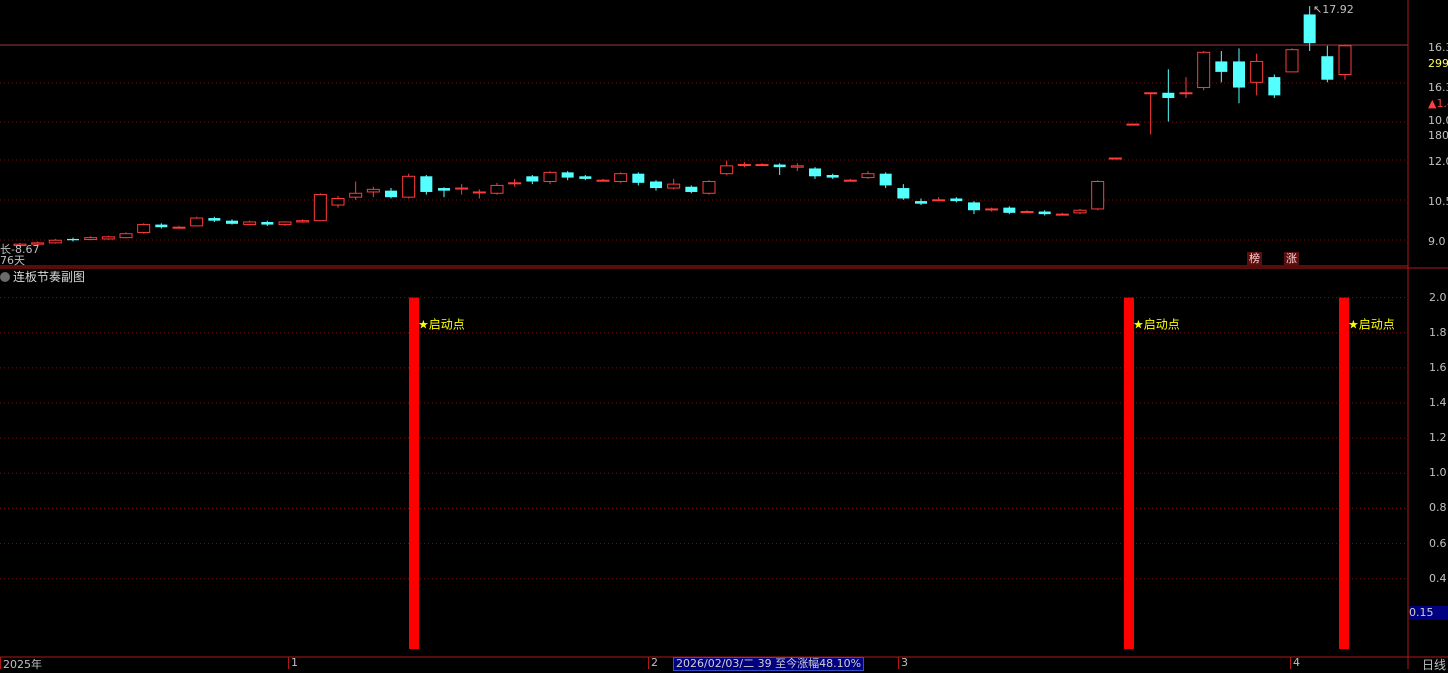 The height and width of the screenshot is (673, 1448). What do you see at coordinates (1438, 120) in the screenshot?
I see `main-axis-label: 10.01` at bounding box center [1438, 120].